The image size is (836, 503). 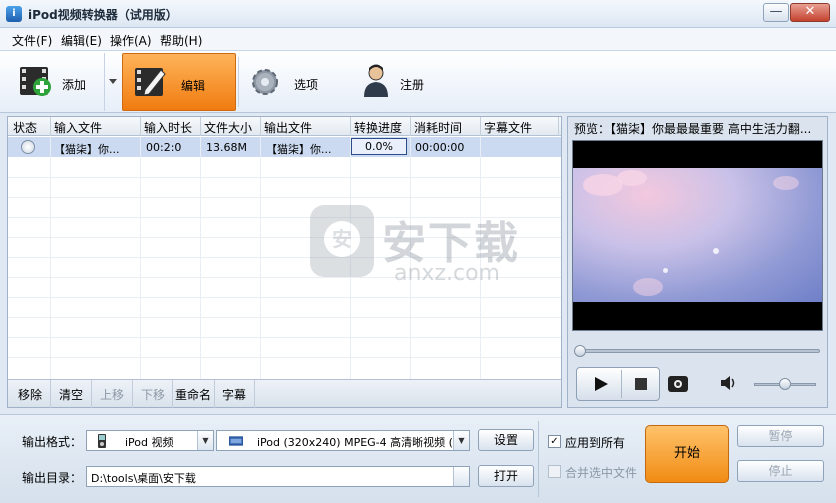 I want to click on merge-checkbox, so click(x=554, y=471).